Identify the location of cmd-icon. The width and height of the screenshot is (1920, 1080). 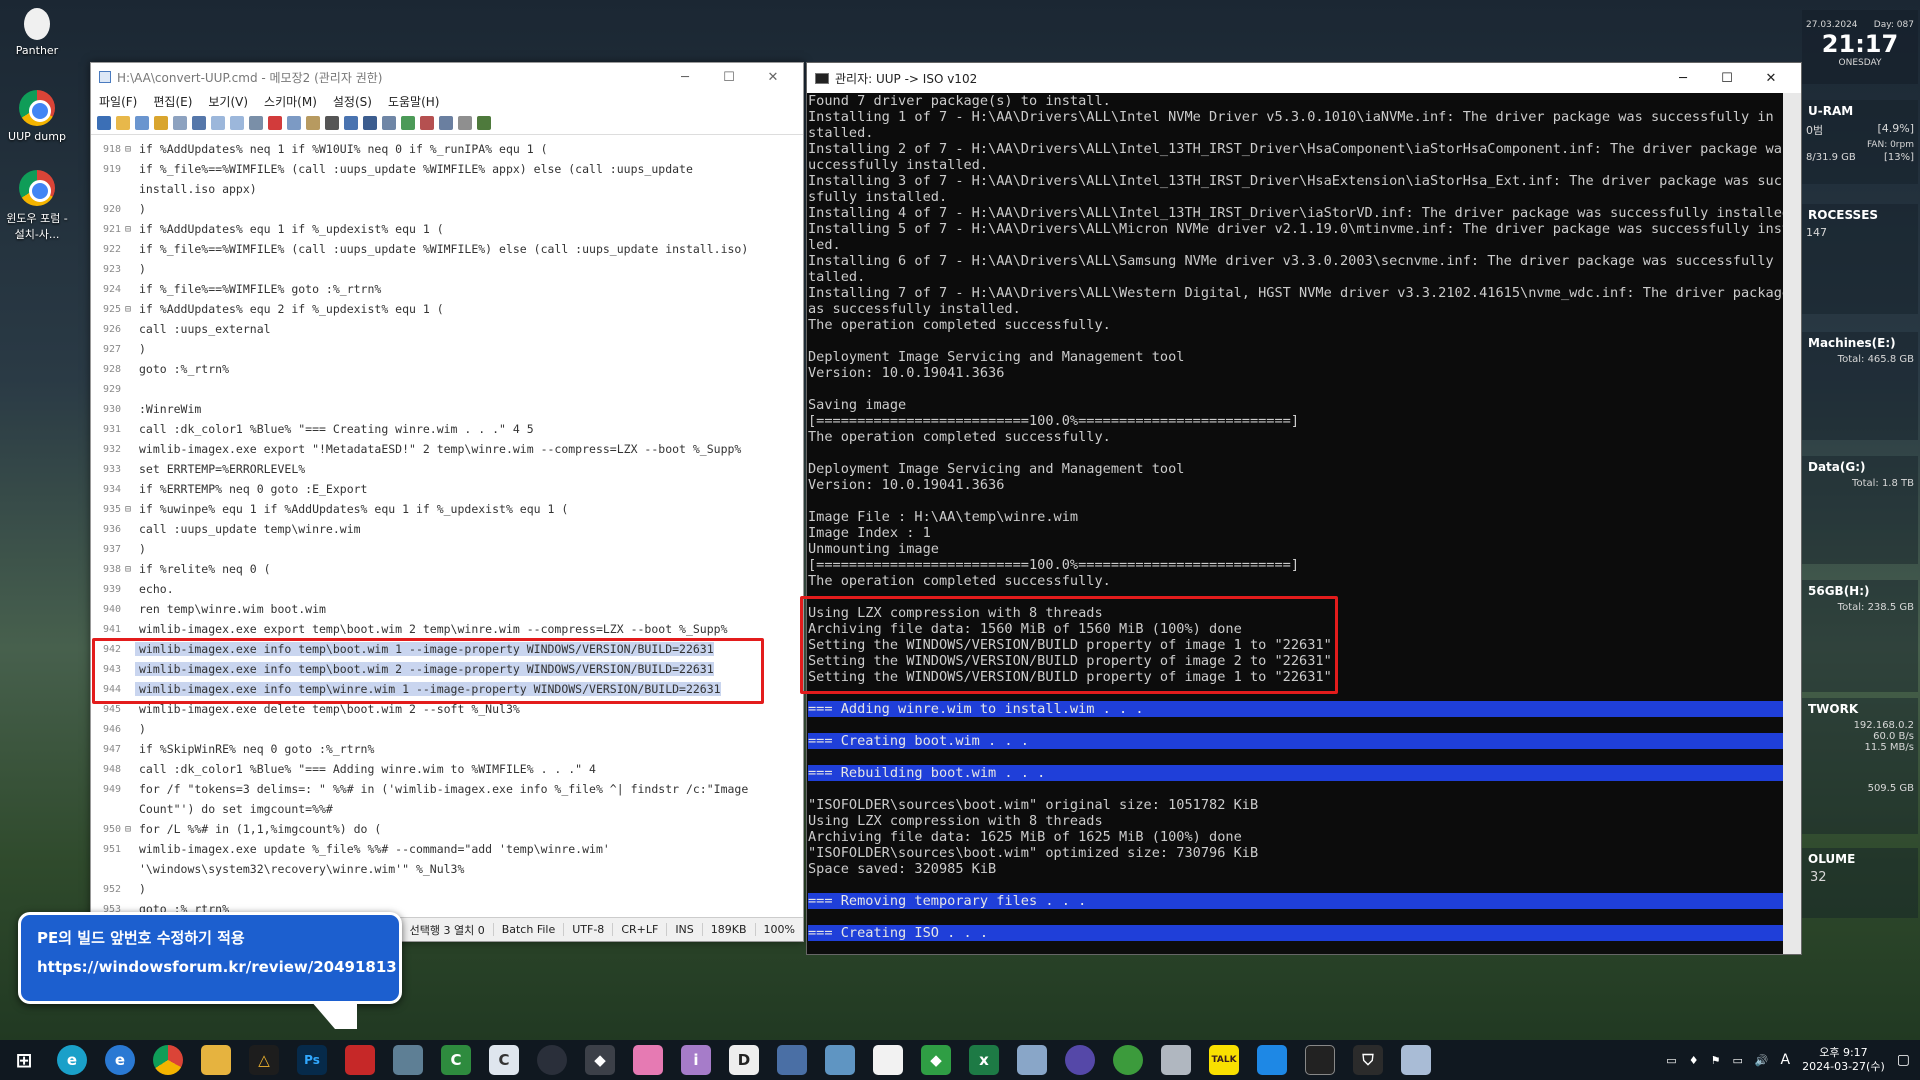
(1320, 1060).